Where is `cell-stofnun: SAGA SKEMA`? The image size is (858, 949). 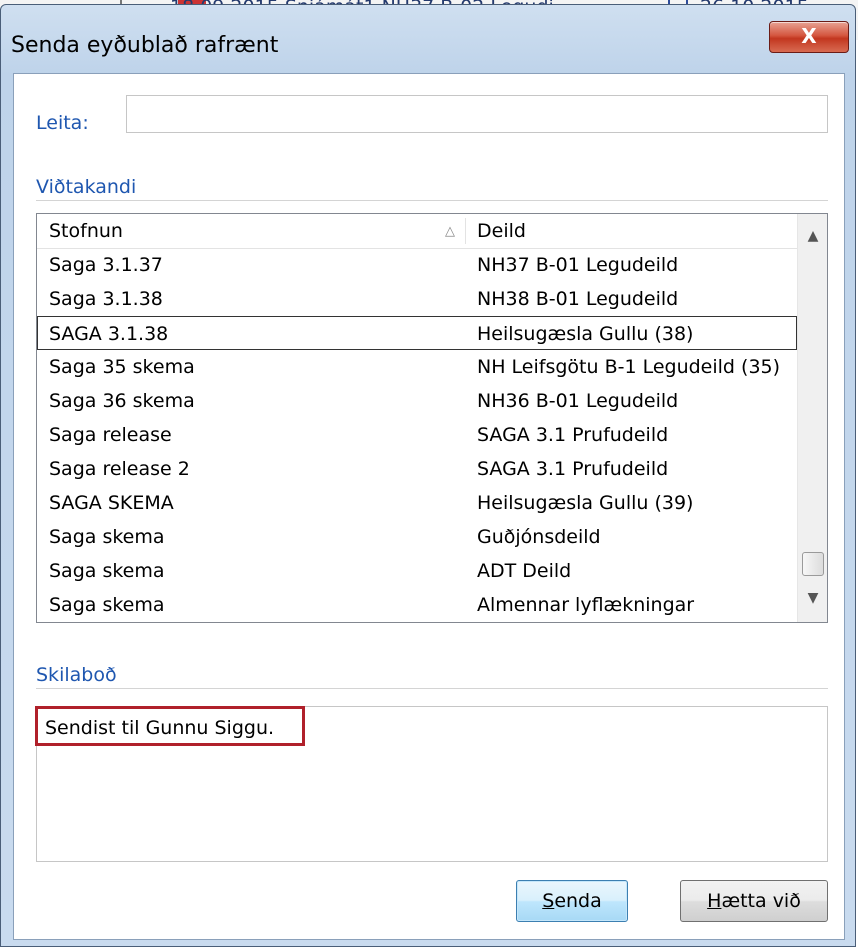 cell-stofnun: SAGA SKEMA is located at coordinates (111, 503).